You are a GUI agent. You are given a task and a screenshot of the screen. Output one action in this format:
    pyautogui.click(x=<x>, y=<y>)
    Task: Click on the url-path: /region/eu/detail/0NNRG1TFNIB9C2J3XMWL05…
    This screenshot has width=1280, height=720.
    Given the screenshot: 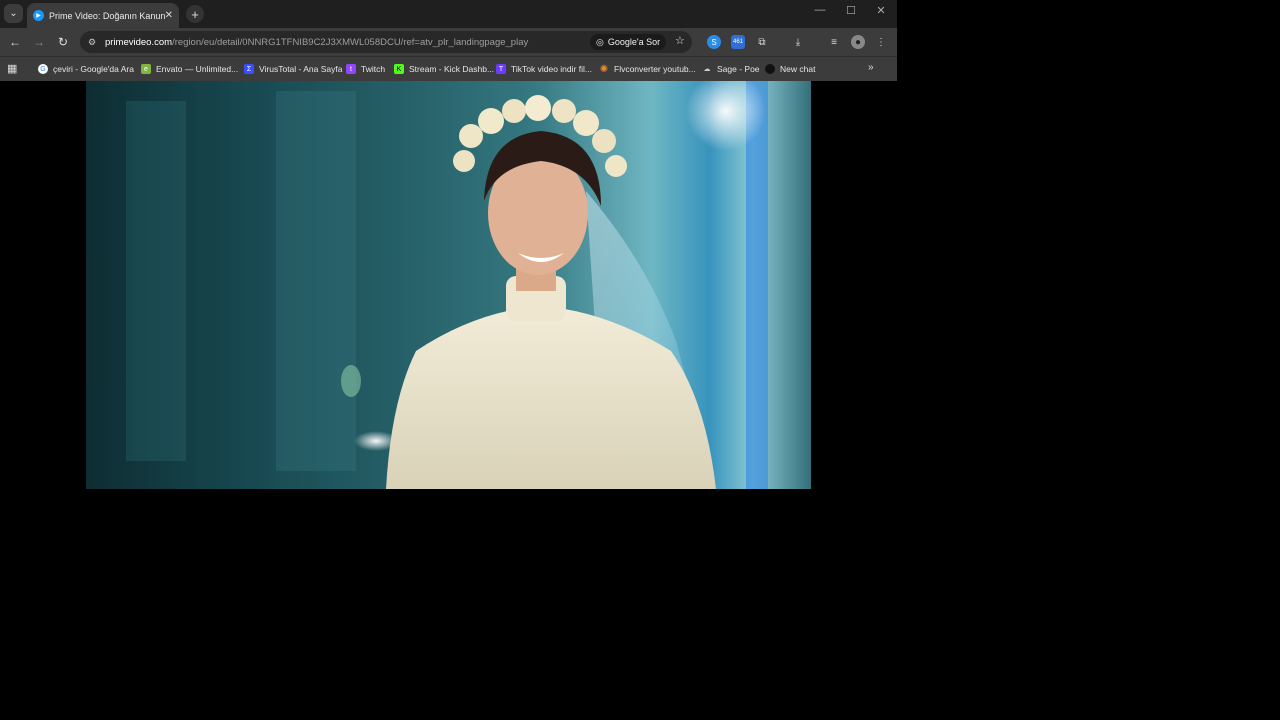 What is the action you would take?
    pyautogui.click(x=350, y=42)
    